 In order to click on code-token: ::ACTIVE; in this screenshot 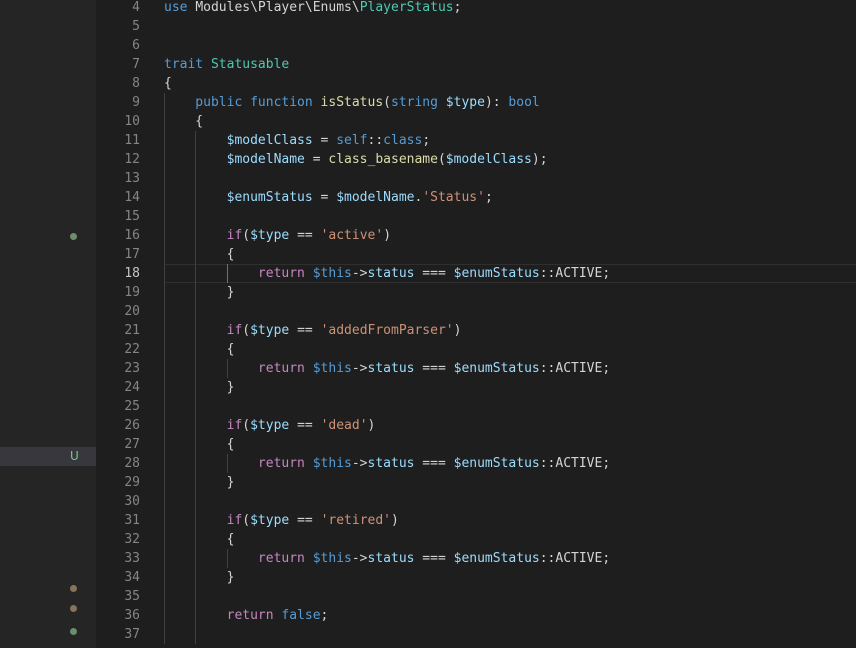, I will do `click(575, 558)`.